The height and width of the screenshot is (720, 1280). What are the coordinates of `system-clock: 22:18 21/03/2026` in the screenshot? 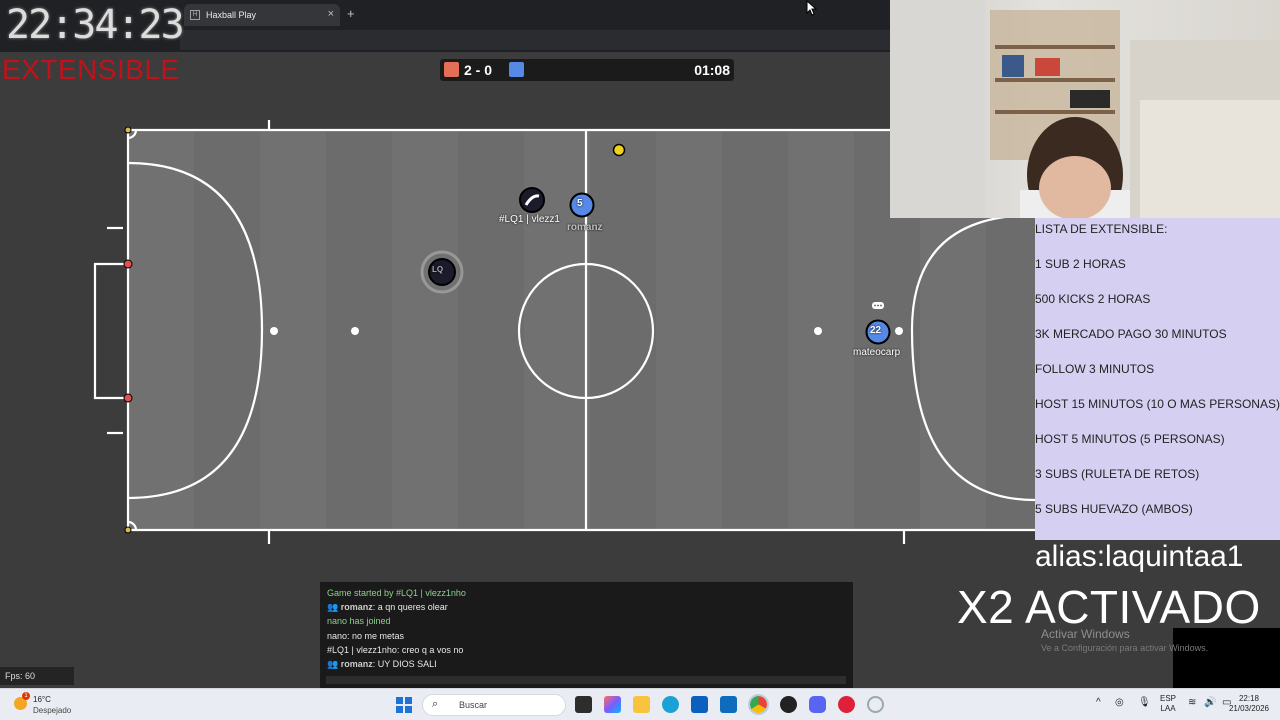 It's located at (1249, 704).